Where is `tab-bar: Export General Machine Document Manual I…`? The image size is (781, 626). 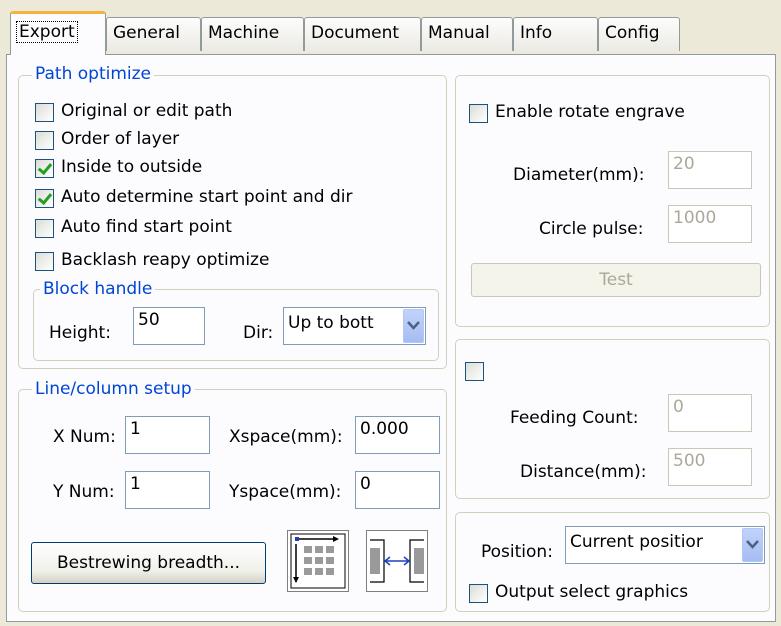 tab-bar: Export General Machine Document Manual I… is located at coordinates (390, 28).